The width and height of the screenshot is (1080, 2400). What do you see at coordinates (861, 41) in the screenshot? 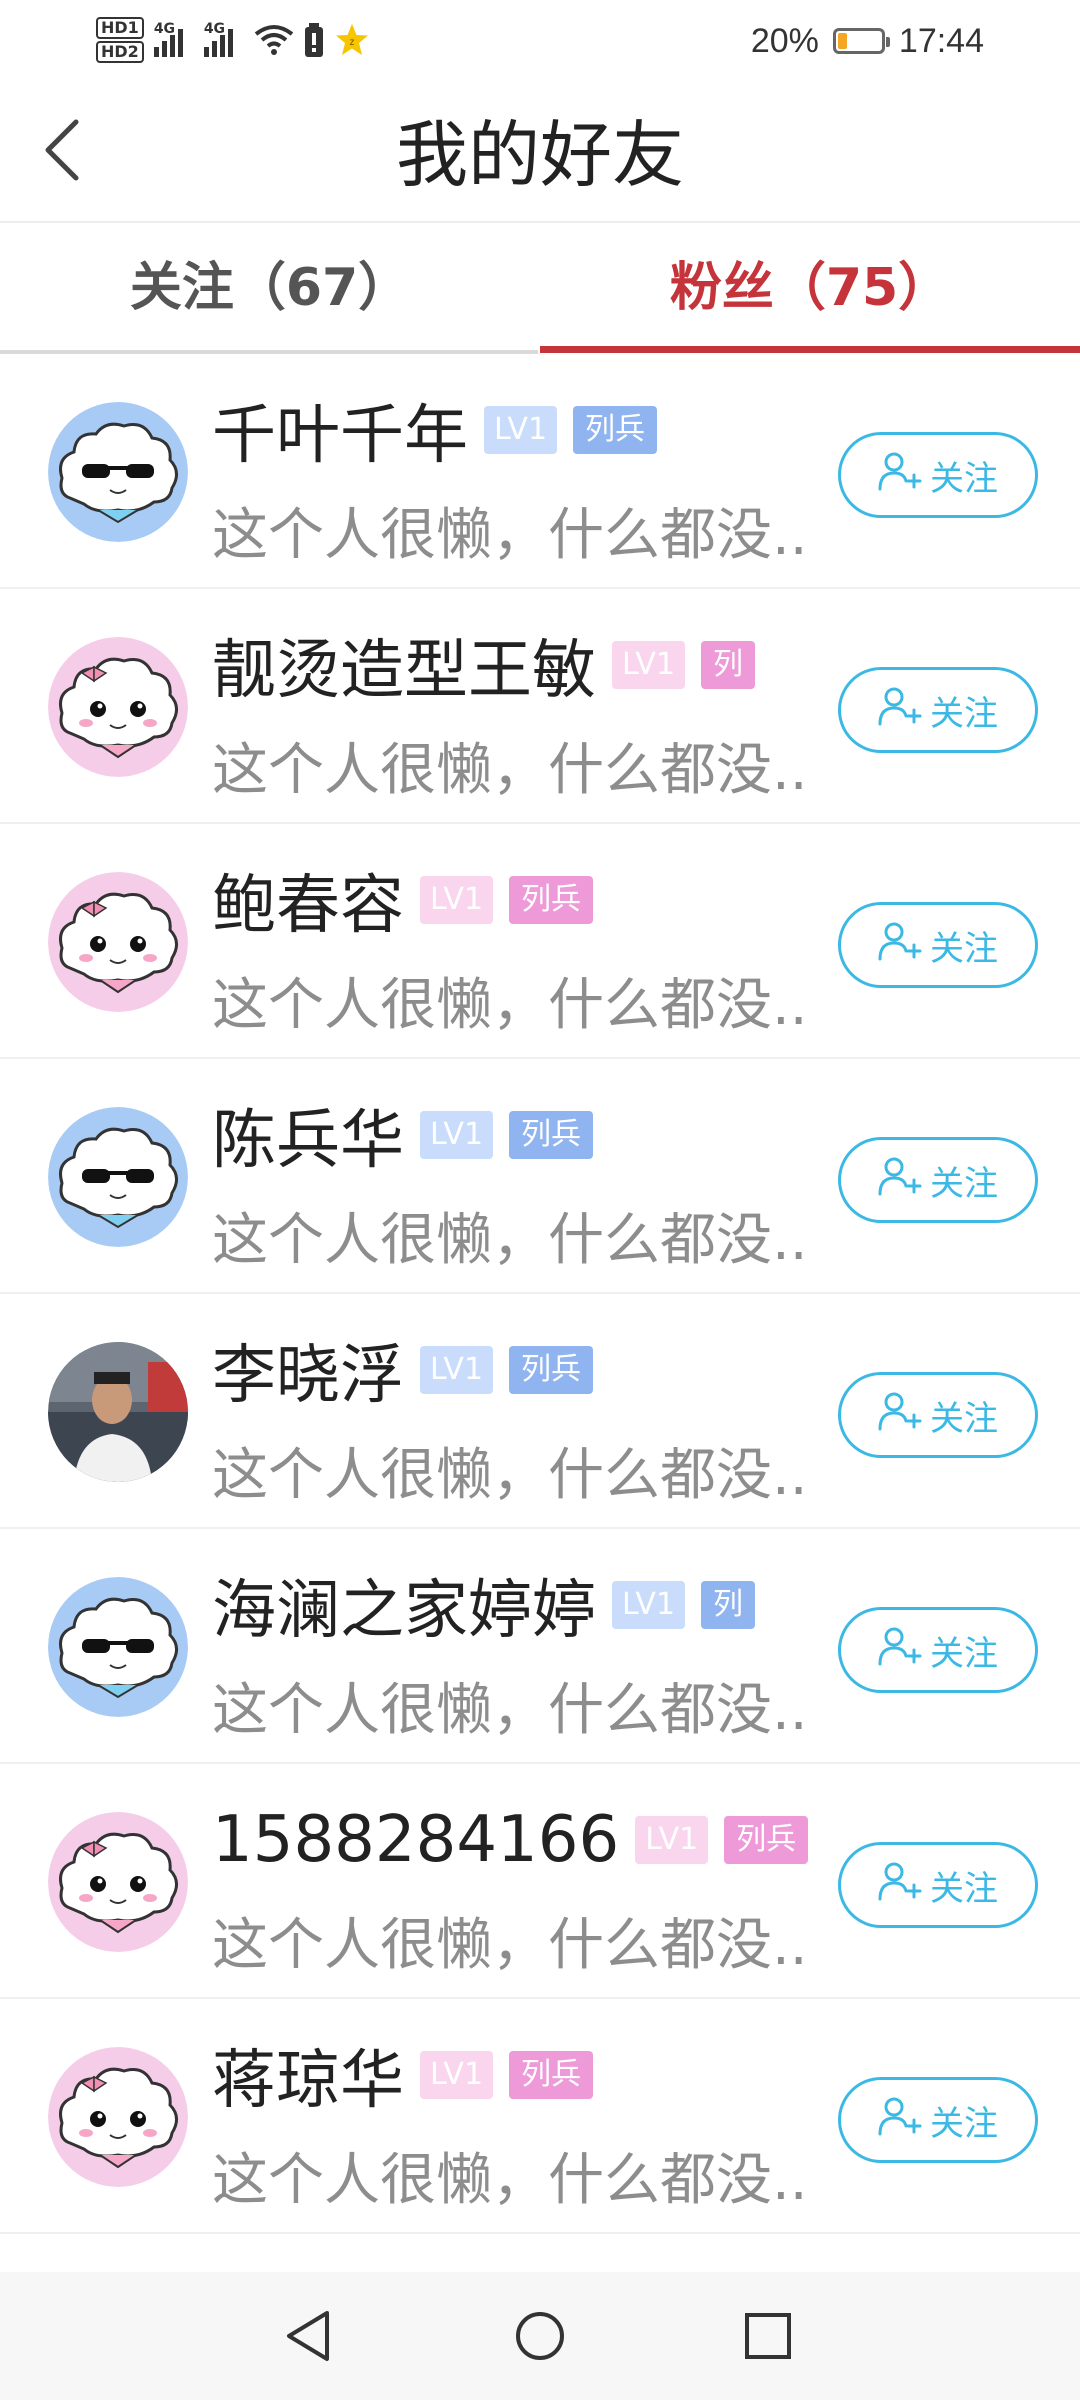
I see `battery-icon` at bounding box center [861, 41].